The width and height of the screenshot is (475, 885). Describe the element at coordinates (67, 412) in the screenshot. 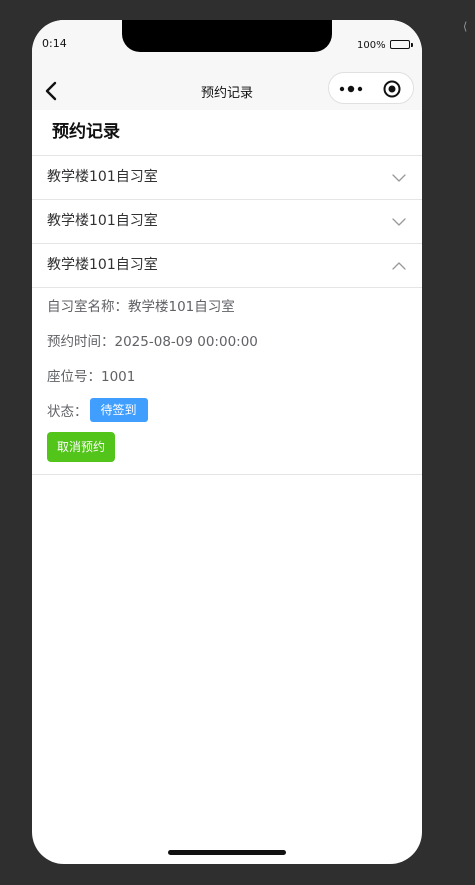

I see `status-label: 状态：` at that location.